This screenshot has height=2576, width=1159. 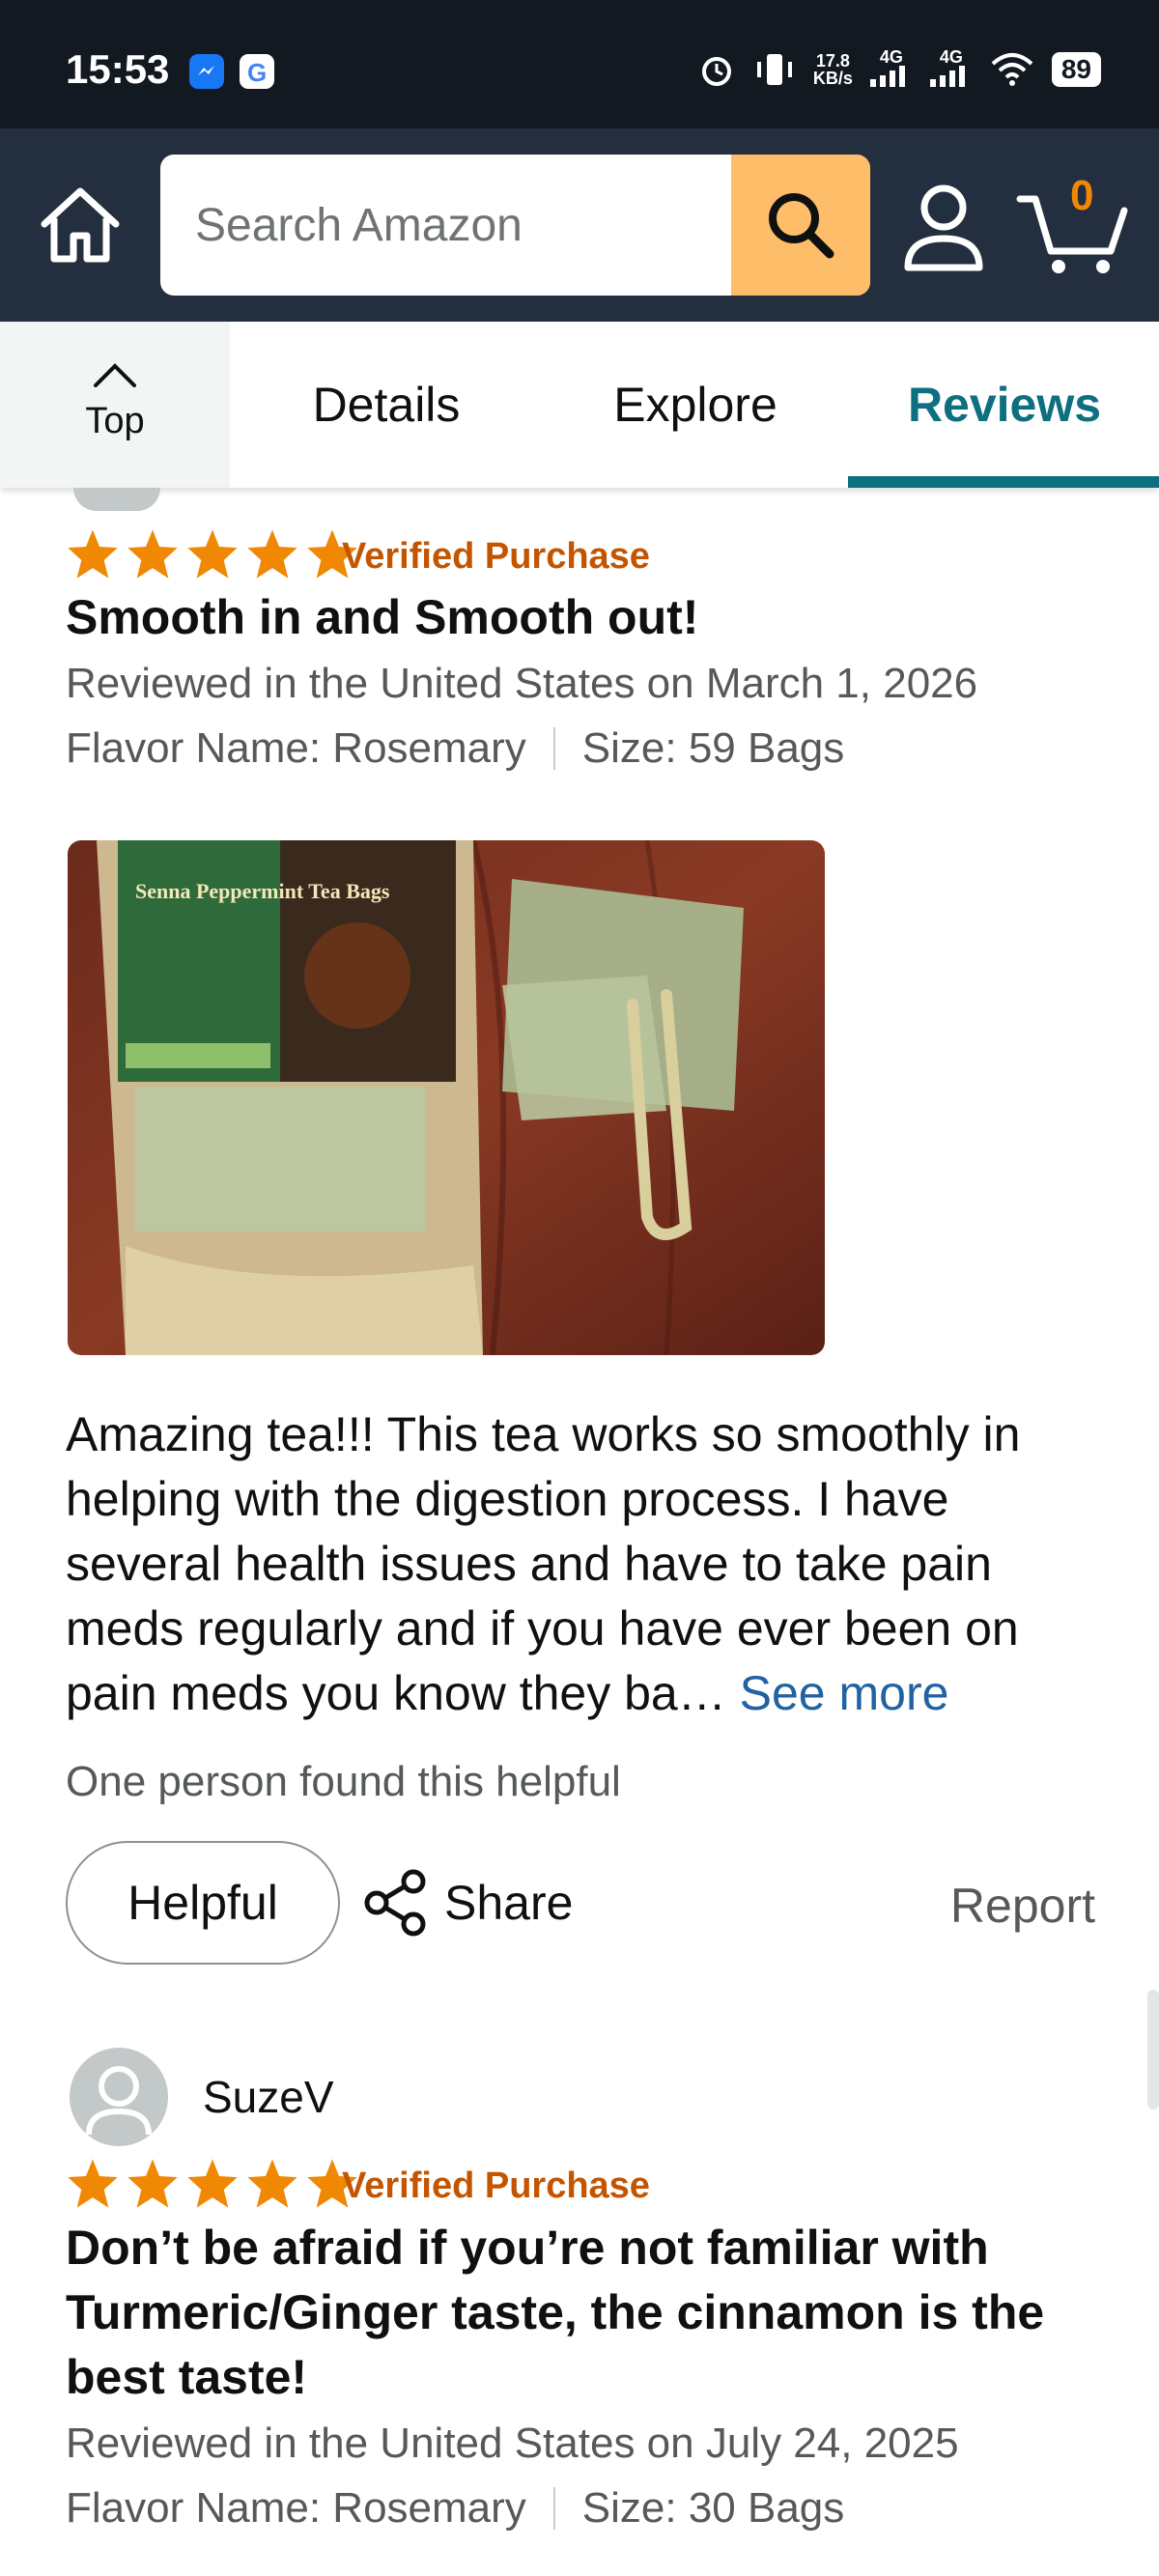 What do you see at coordinates (832, 69) in the screenshot?
I see `net-speed: 17.8 KB/s` at bounding box center [832, 69].